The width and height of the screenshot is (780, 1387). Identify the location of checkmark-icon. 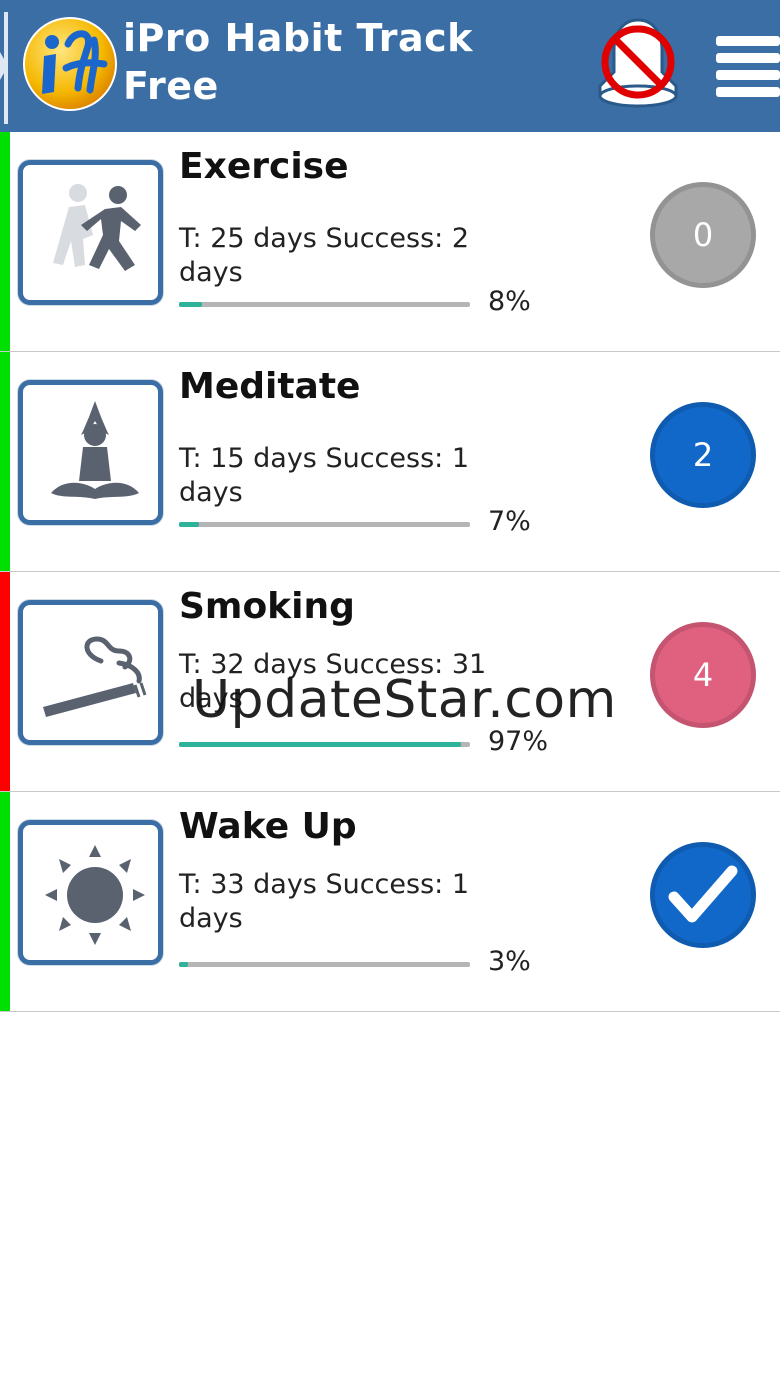
(703, 894).